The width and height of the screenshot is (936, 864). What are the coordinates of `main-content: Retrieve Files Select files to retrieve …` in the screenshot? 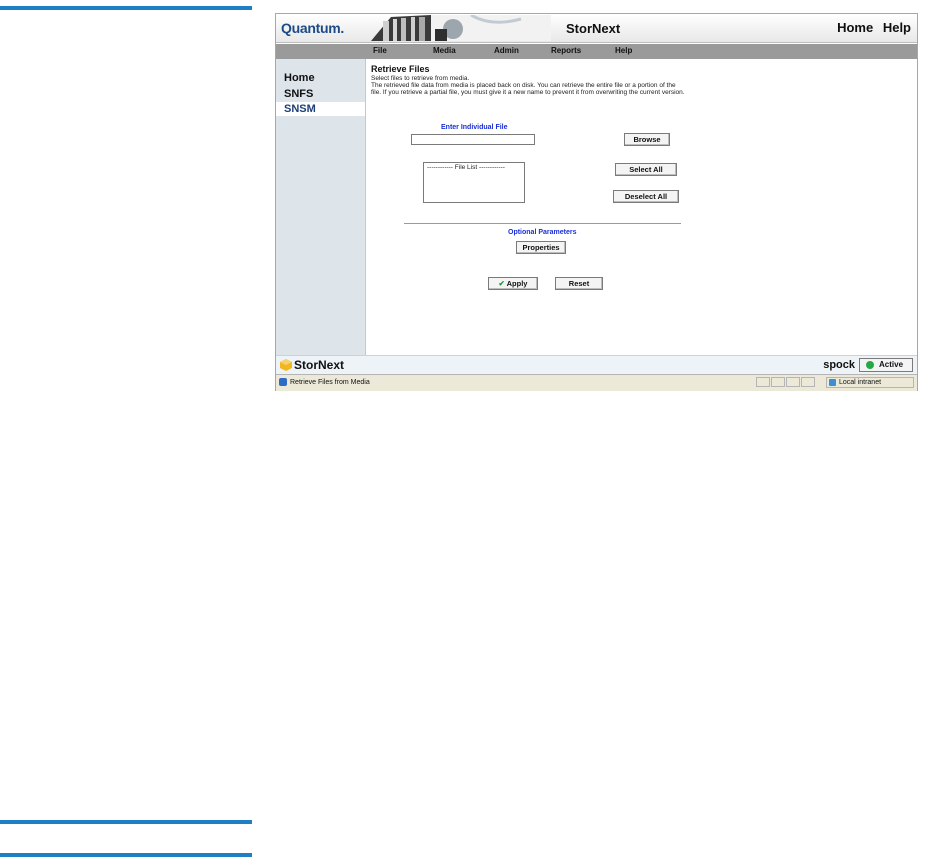 It's located at (641, 80).